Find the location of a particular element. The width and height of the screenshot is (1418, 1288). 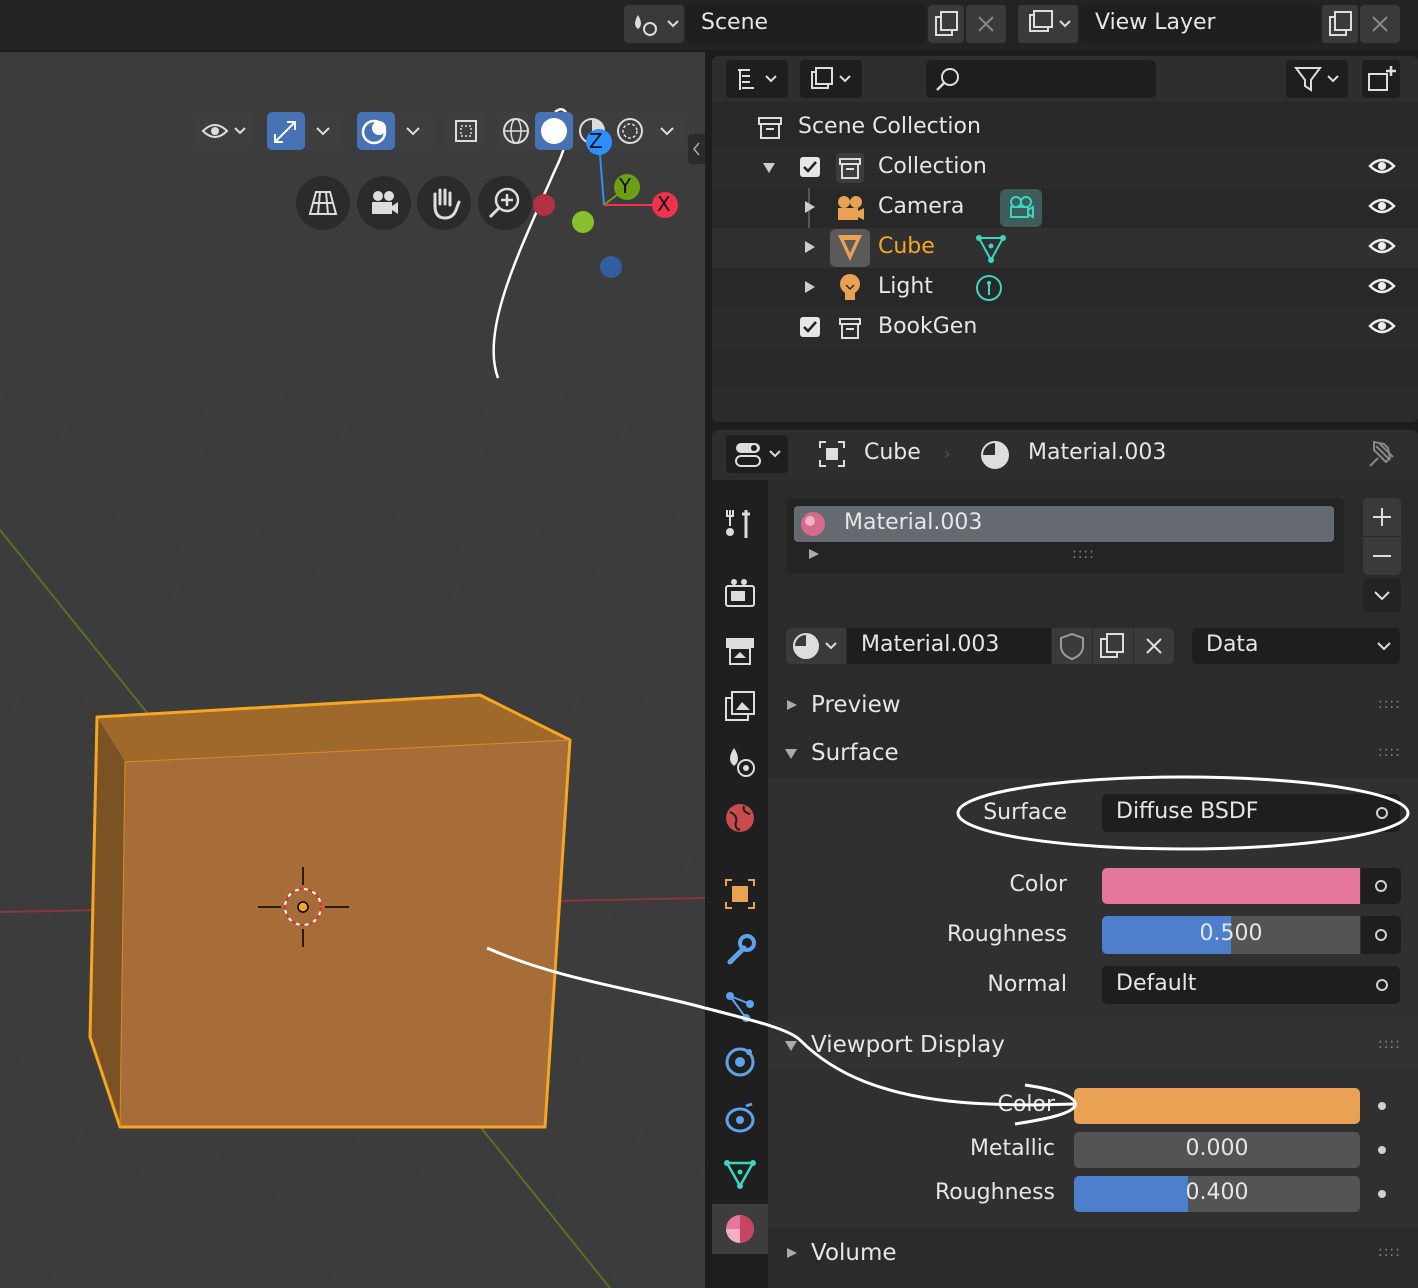

material-name-field: Material.003 is located at coordinates (949, 646).